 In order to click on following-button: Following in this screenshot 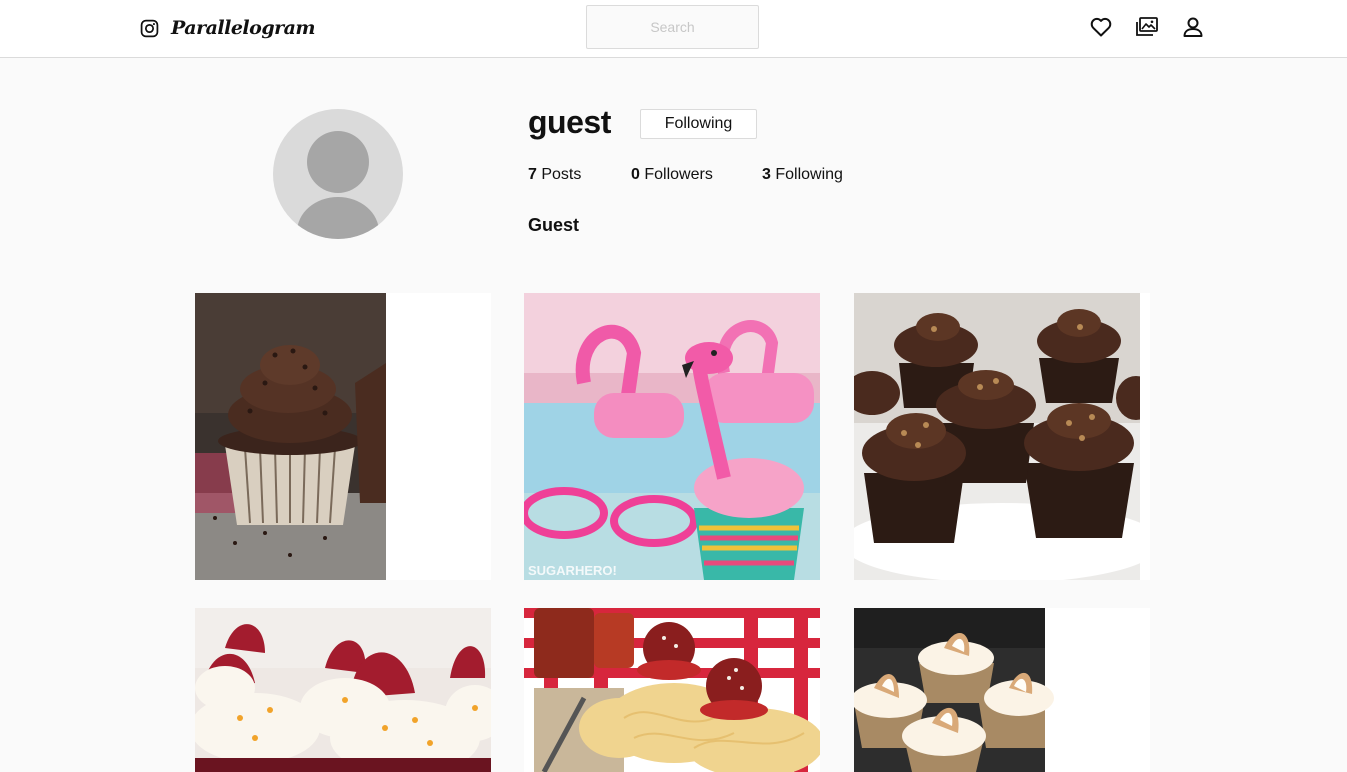, I will do `click(698, 124)`.